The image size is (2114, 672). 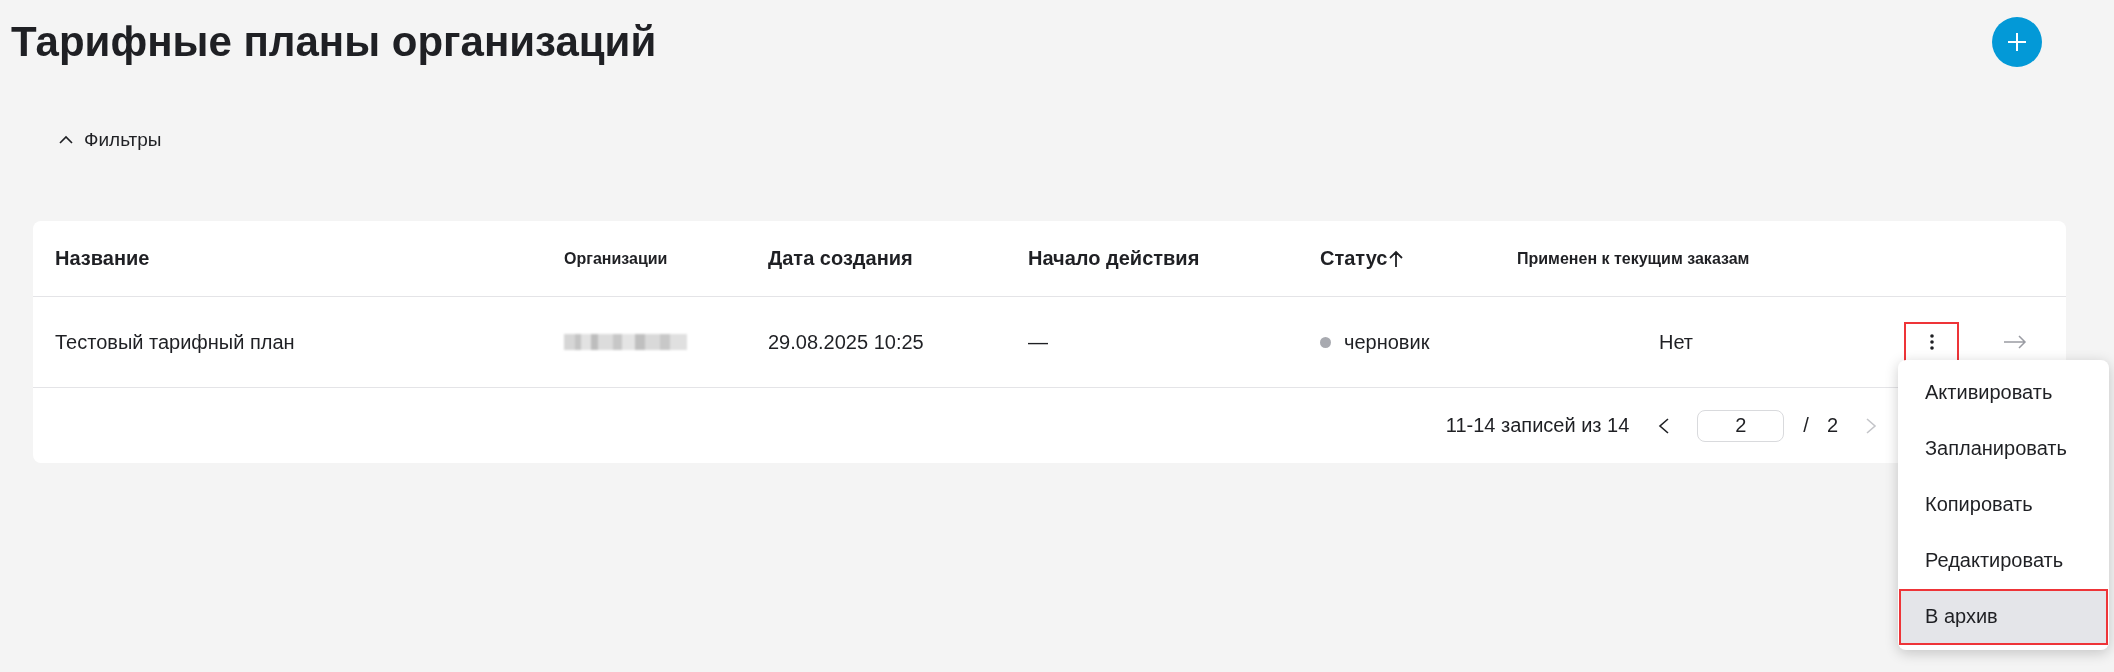 What do you see at coordinates (2003, 616) in the screenshot?
I see `menu-item: В архив` at bounding box center [2003, 616].